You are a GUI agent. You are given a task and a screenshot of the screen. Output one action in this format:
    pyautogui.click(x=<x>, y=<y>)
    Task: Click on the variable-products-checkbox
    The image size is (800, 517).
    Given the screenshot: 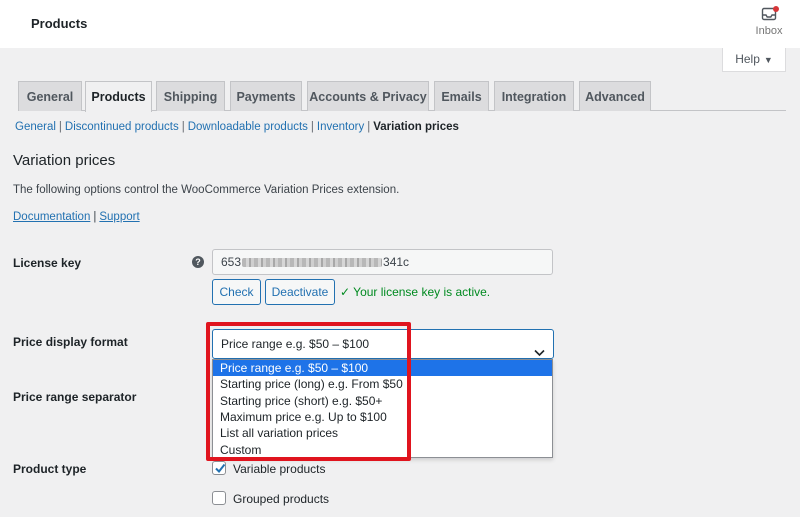 What is the action you would take?
    pyautogui.click(x=219, y=468)
    